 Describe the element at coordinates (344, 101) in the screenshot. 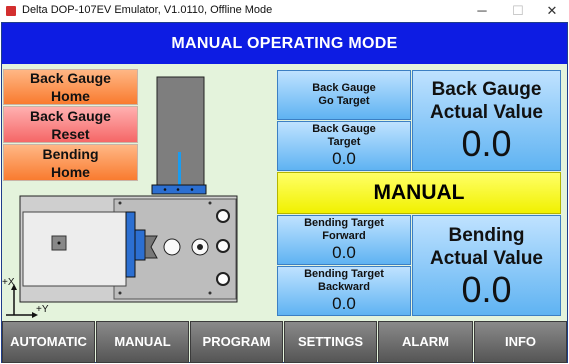

I see `button-label-line2: Go Target` at that location.